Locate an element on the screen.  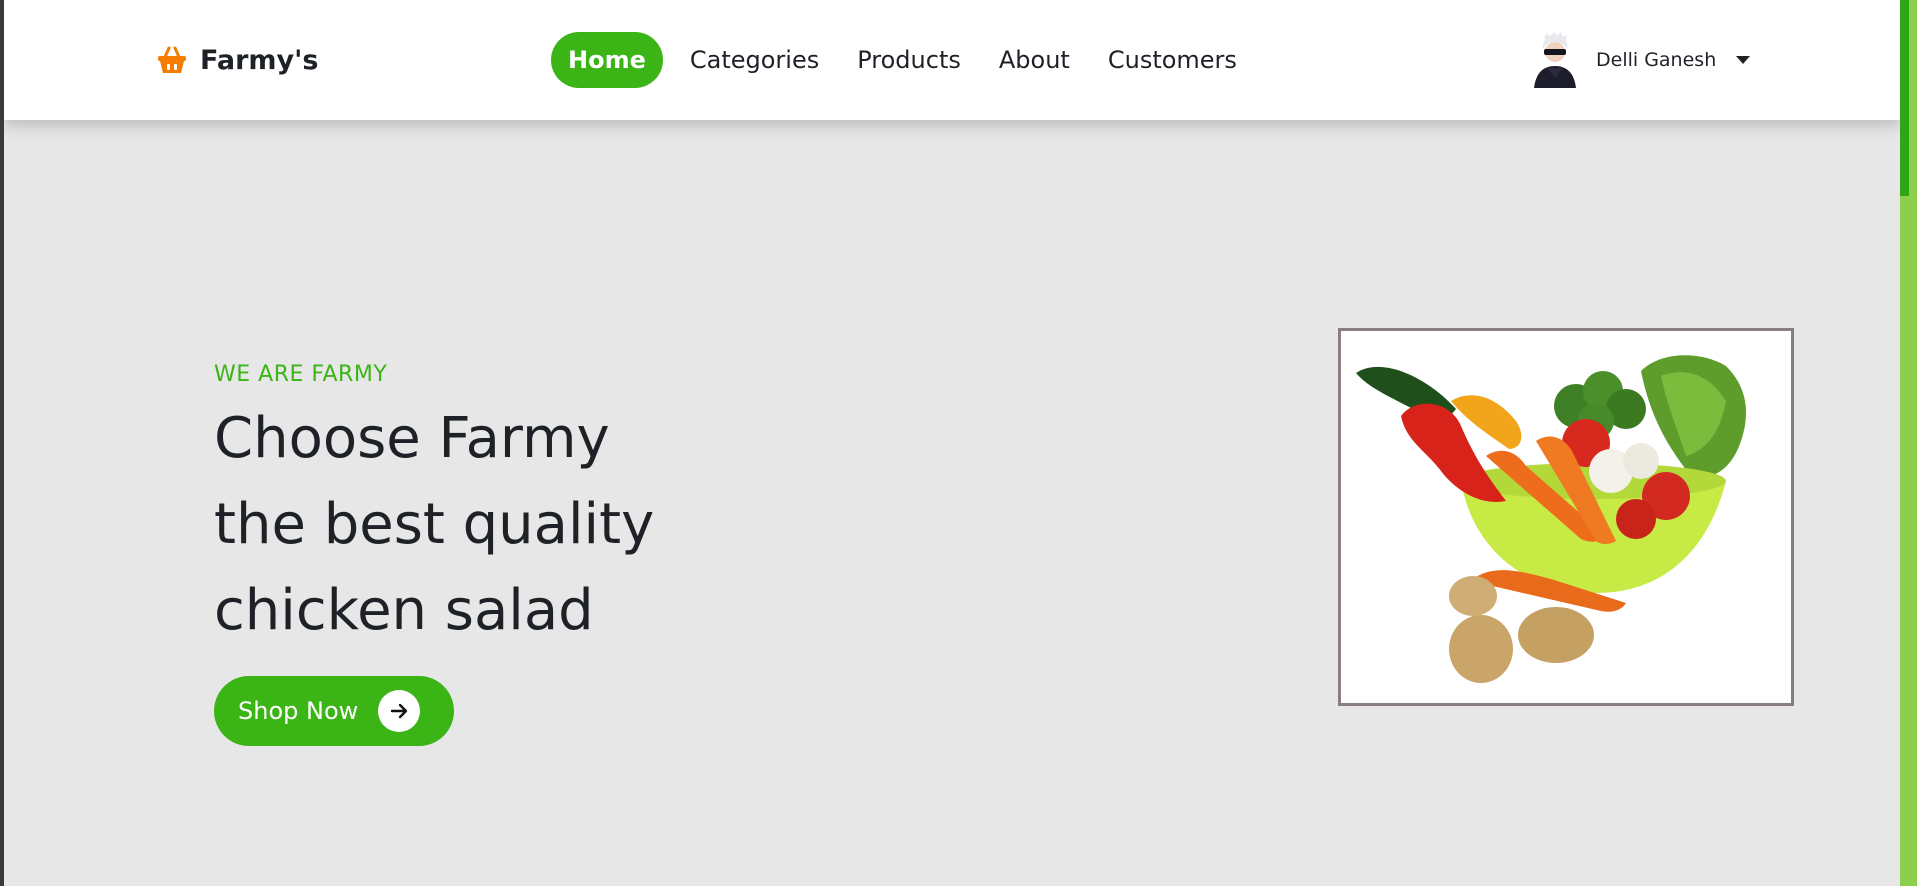
basket-icon is located at coordinates (172, 59).